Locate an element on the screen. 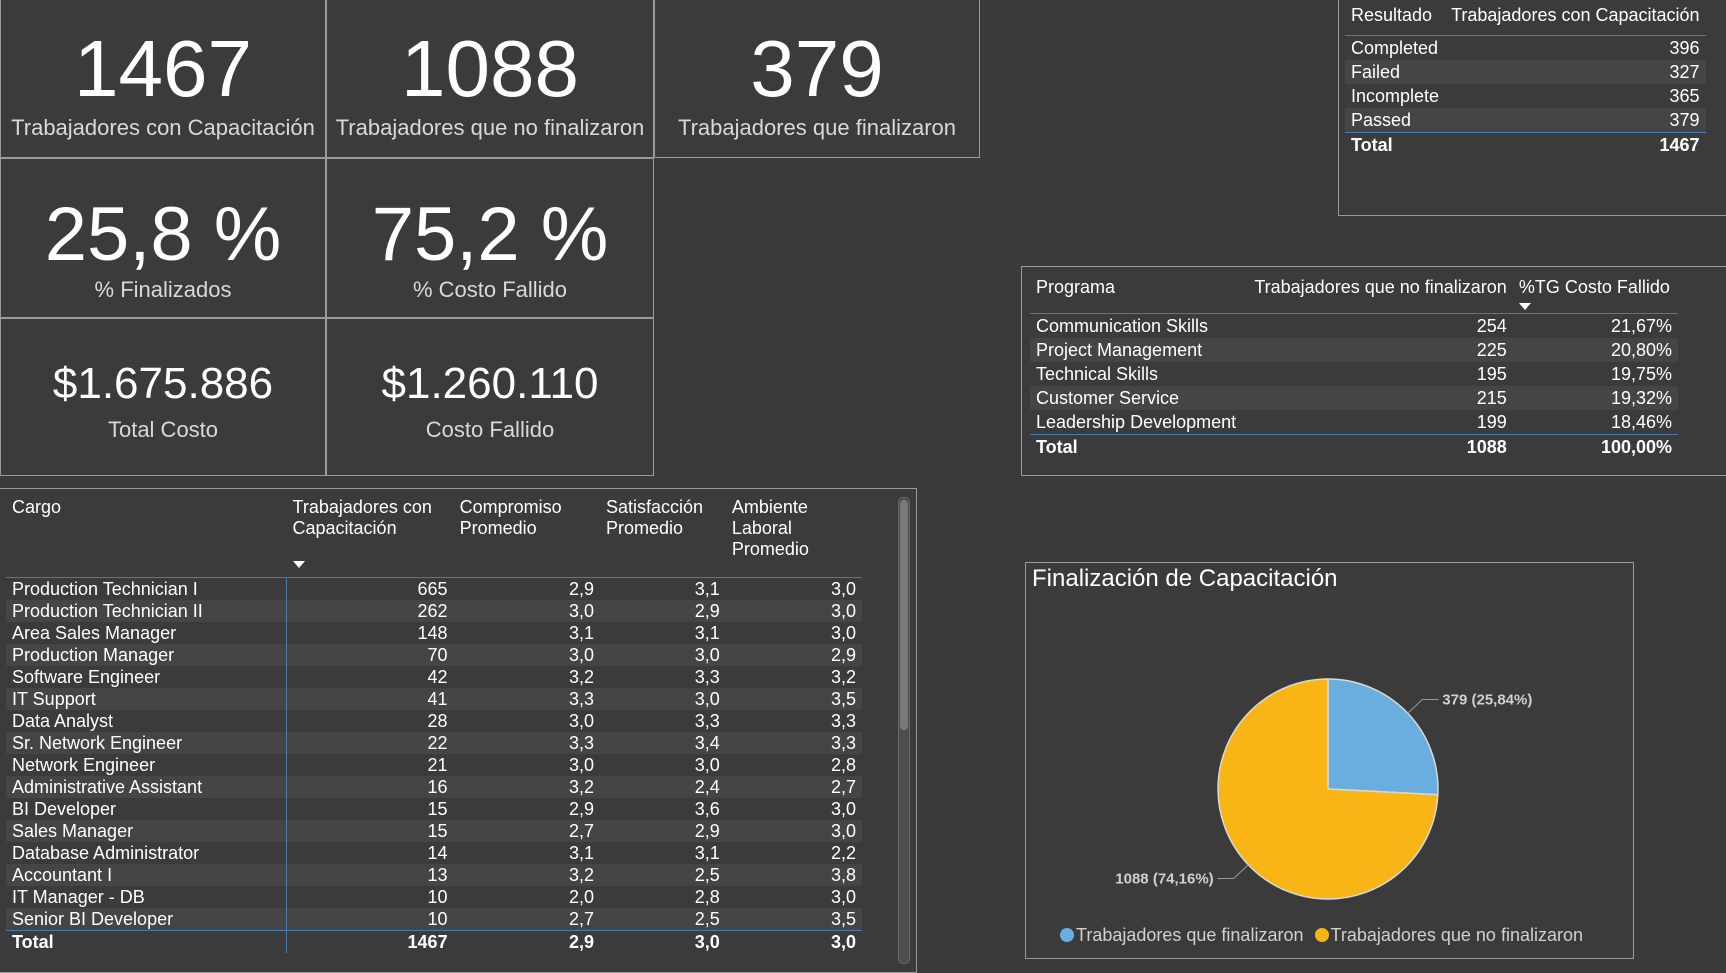 The image size is (1726, 973). table-row: Production Technician II 262 3,0 2,9 3,0 is located at coordinates (434, 611).